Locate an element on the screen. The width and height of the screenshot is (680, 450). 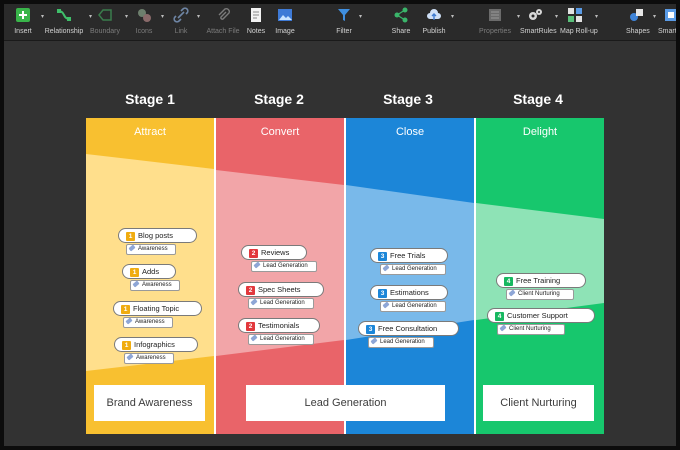
image-label: Image is located at coordinates (285, 31).